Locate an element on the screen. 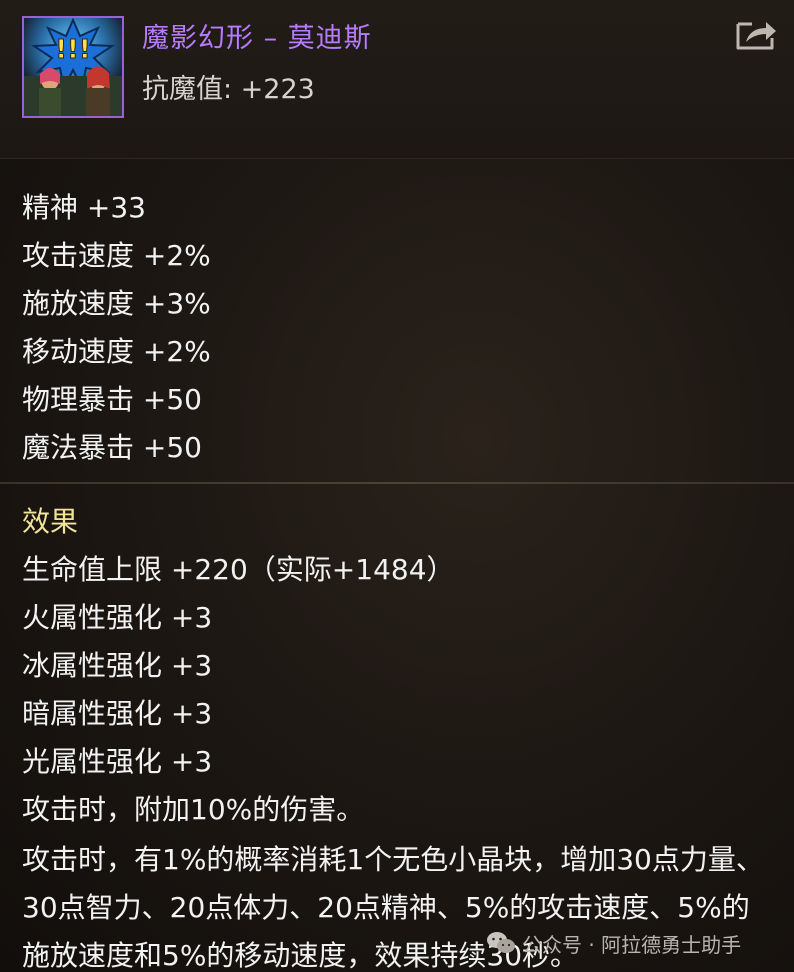 The height and width of the screenshot is (972, 794). effect-hp-max: 生命值上限 +220（实际+1484） is located at coordinates (238, 569).